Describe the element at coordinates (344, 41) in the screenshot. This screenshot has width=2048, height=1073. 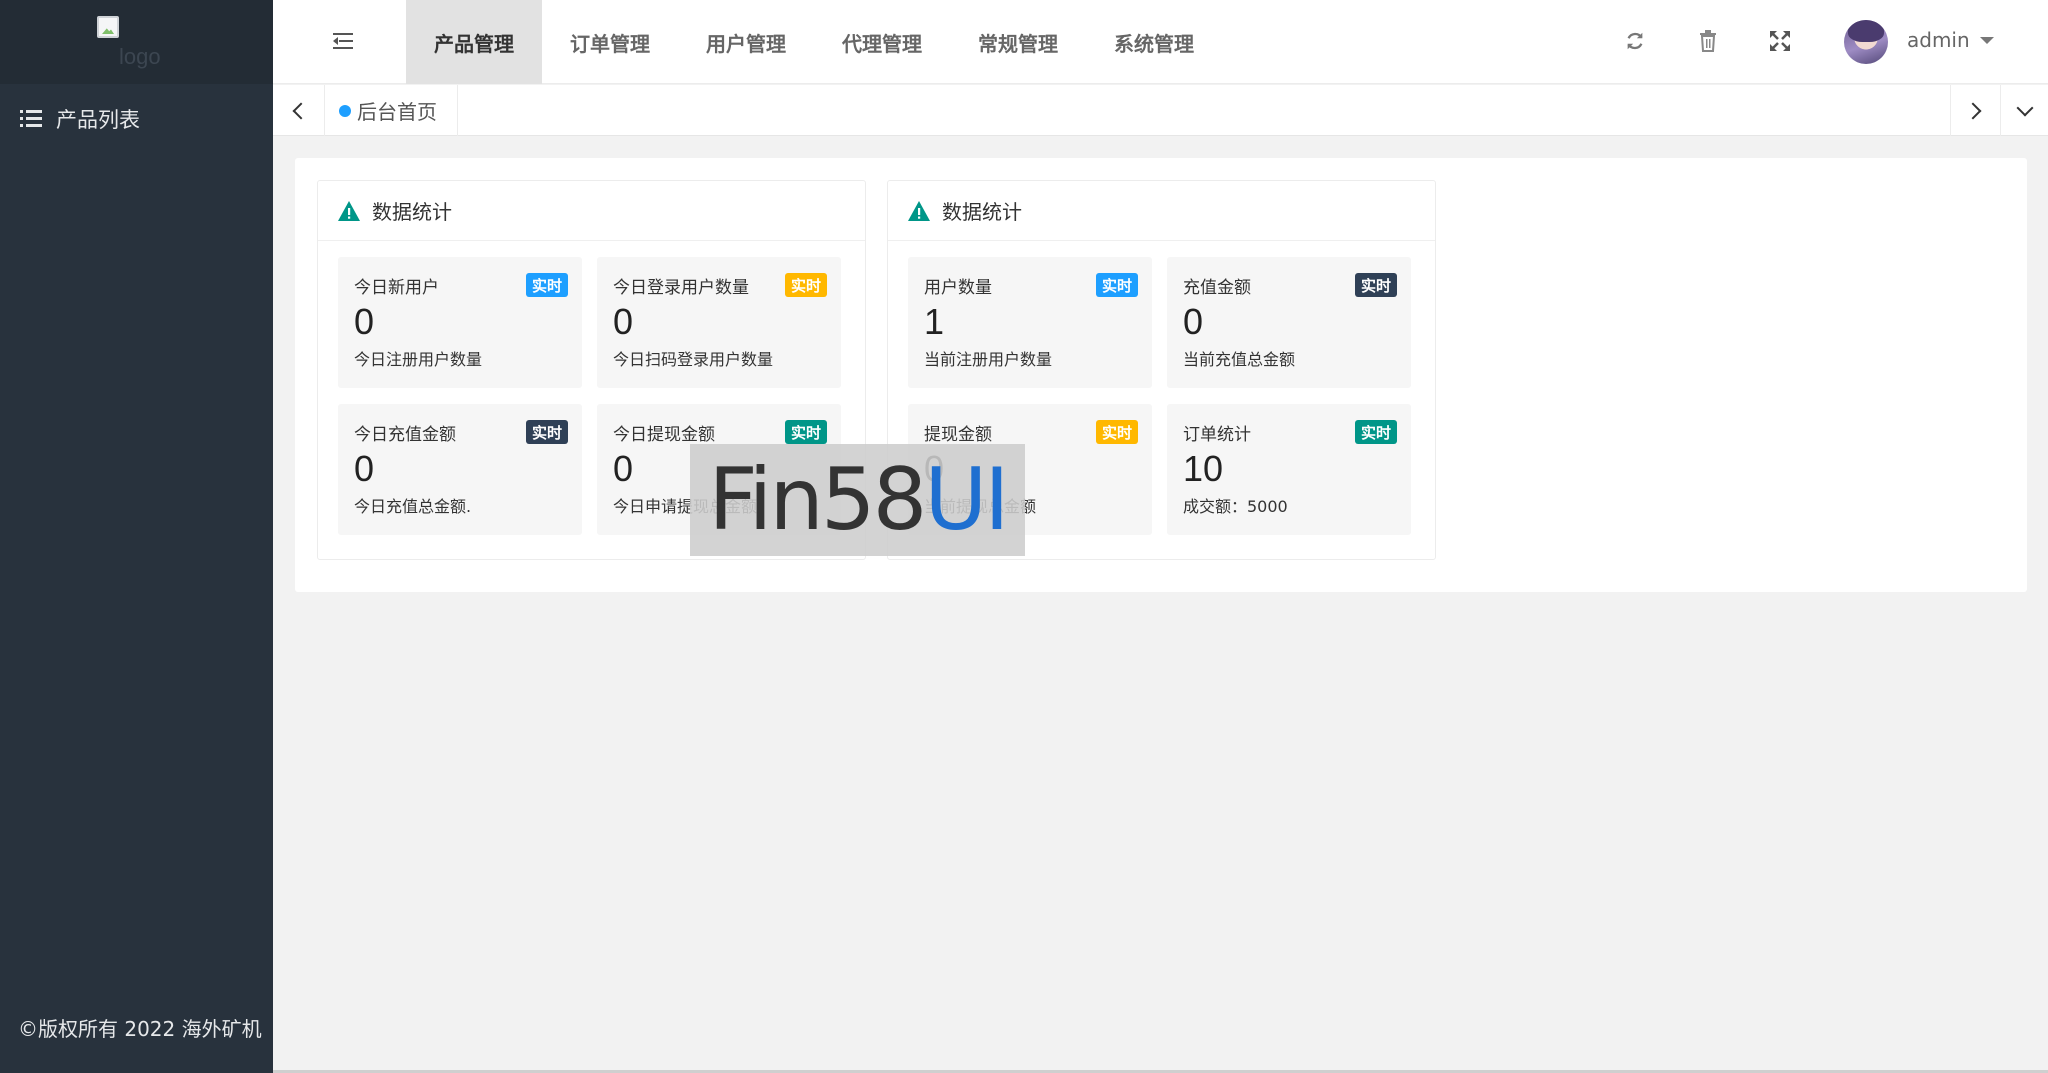
I see `indent-icon` at that location.